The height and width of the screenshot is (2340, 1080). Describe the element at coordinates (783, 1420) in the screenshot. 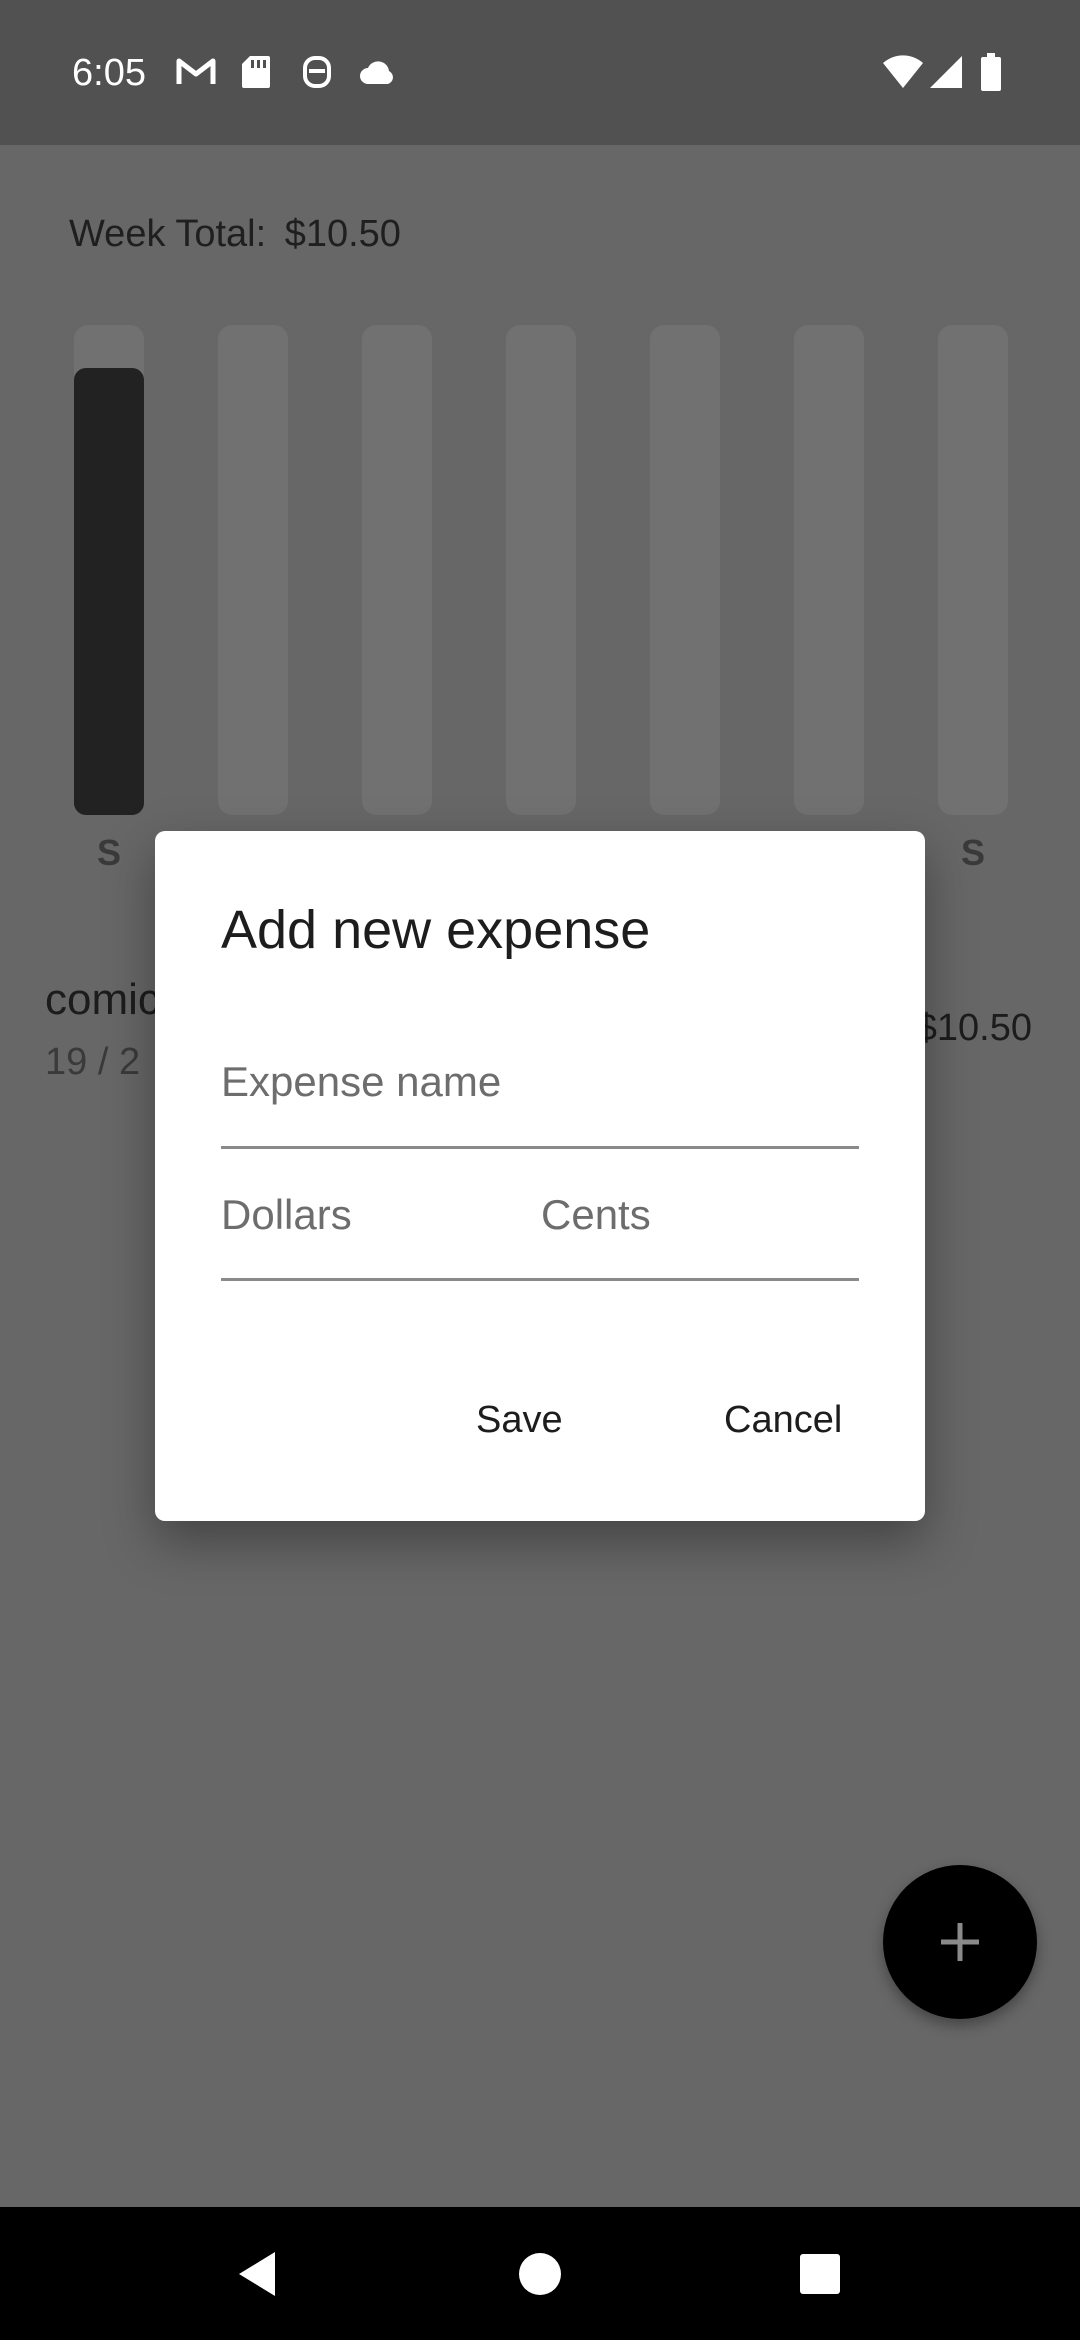

I see `cancel-button: Cancel` at that location.